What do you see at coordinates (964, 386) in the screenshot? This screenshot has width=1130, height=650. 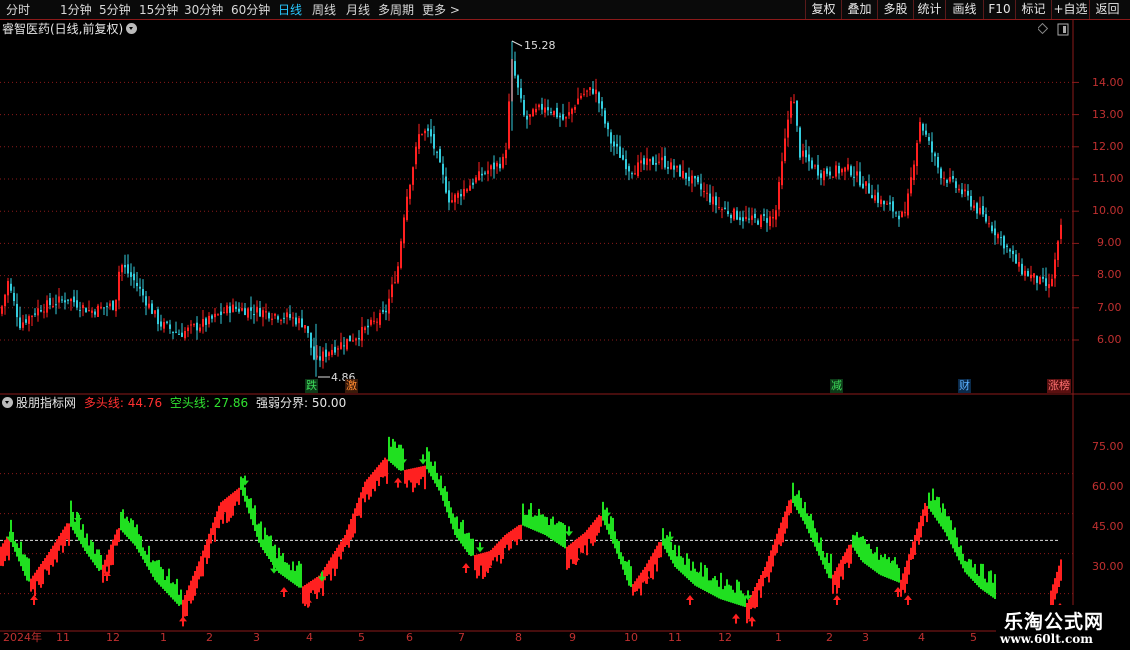 I see `event-marker-finance: 财` at bounding box center [964, 386].